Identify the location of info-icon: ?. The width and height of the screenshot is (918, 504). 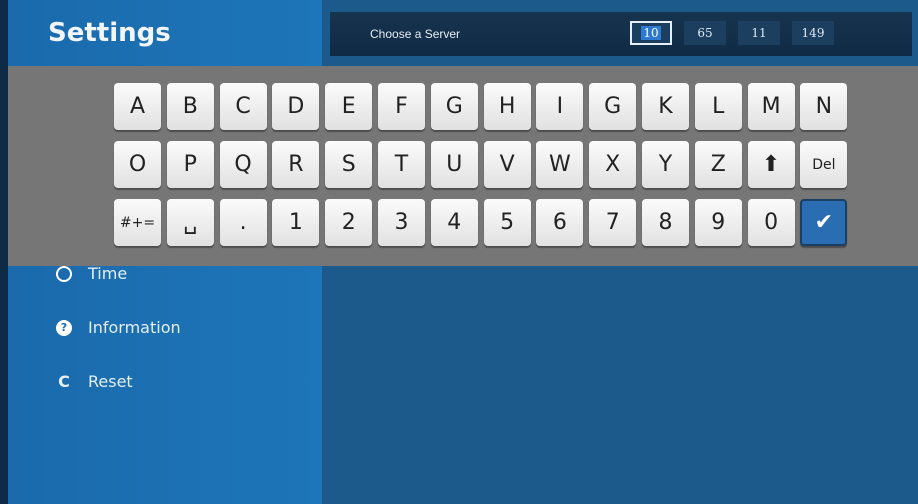
(64, 327).